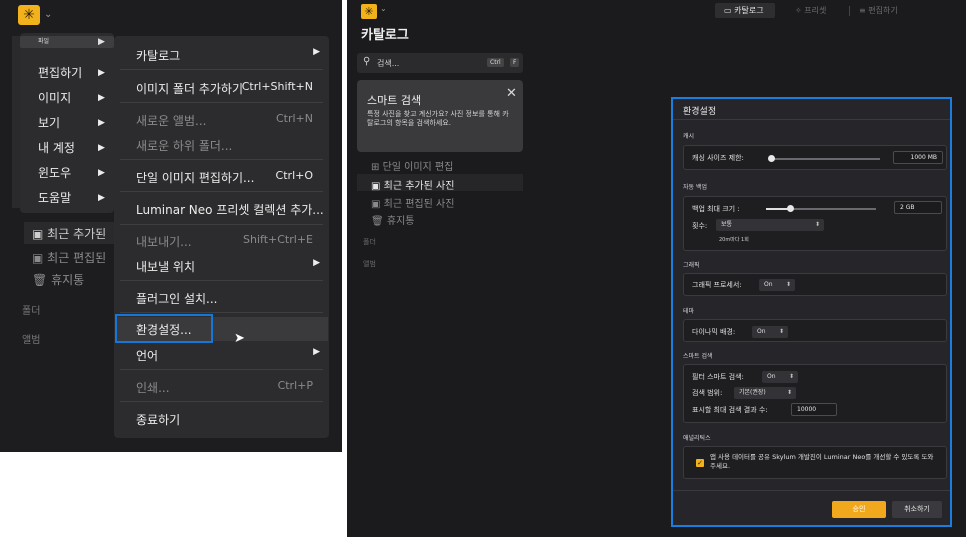 The height and width of the screenshot is (537, 966). What do you see at coordinates (730, 410) in the screenshot?
I see `max-results-label: 표시할 최대 검색 결과 수:` at bounding box center [730, 410].